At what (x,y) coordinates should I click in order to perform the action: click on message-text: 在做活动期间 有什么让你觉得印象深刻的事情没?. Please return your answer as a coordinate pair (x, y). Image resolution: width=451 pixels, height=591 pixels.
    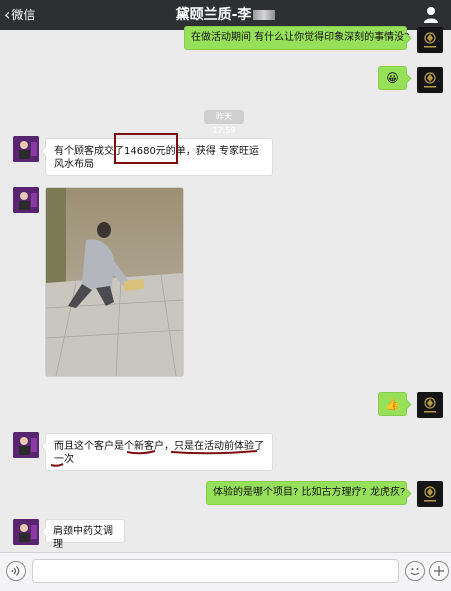
    Looking at the image, I should click on (300, 37).